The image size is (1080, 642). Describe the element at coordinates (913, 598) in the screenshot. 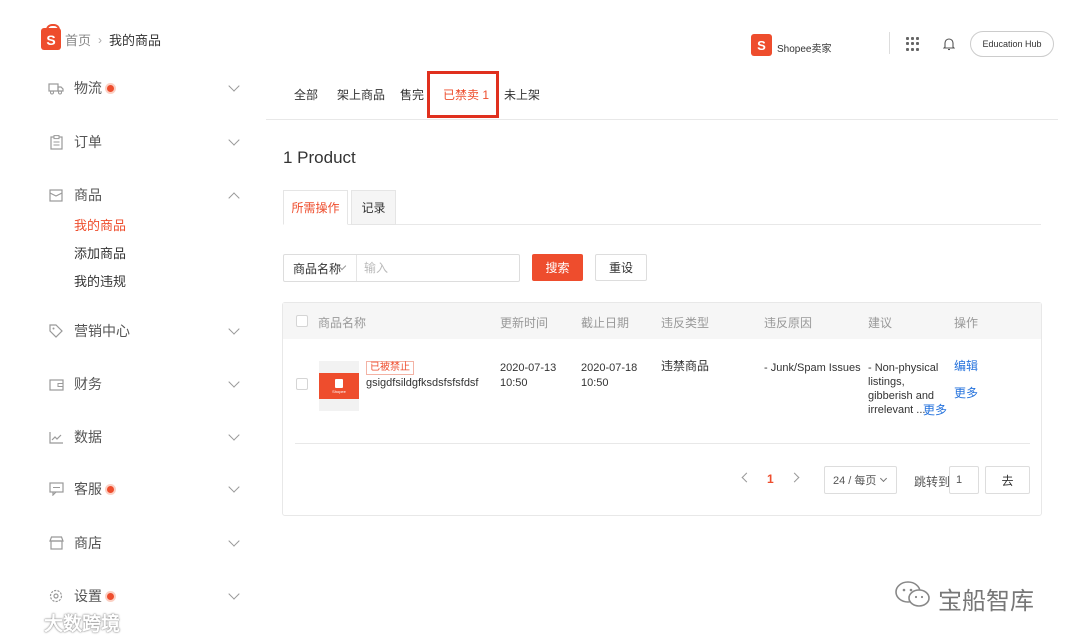

I see `wechat-icon` at that location.